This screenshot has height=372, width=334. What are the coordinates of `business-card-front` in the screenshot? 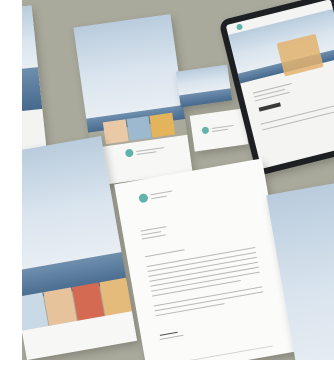 It's located at (204, 86).